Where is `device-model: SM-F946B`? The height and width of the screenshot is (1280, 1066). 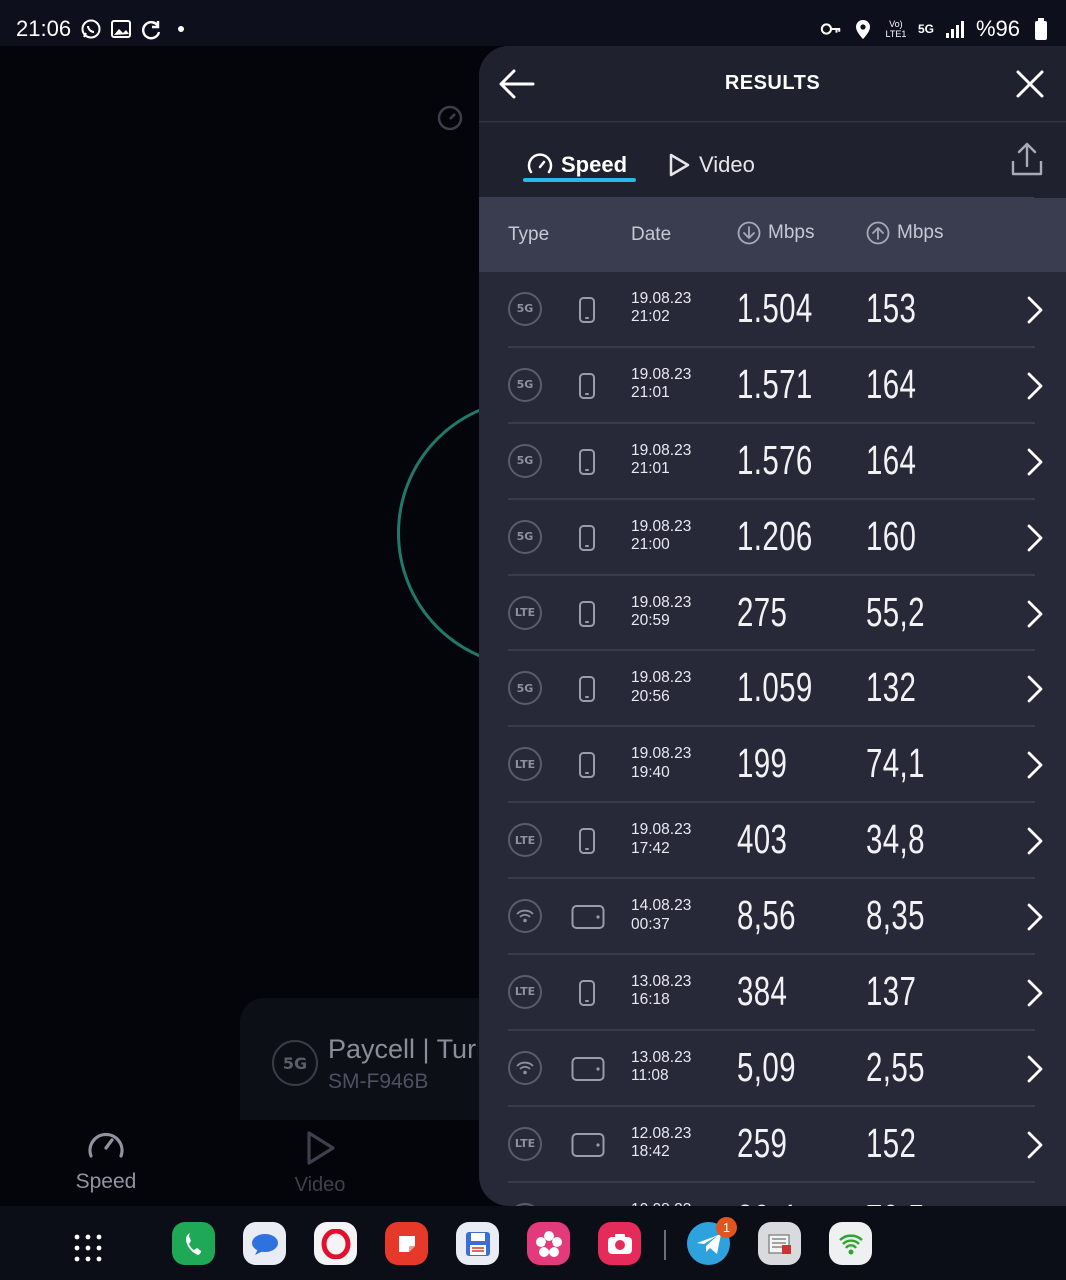 device-model: SM-F946B is located at coordinates (378, 1081).